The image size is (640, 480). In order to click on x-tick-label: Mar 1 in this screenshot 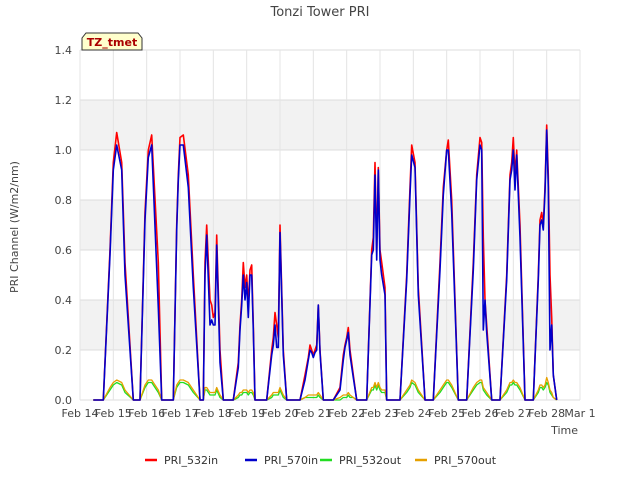, I will do `click(579, 413)`.